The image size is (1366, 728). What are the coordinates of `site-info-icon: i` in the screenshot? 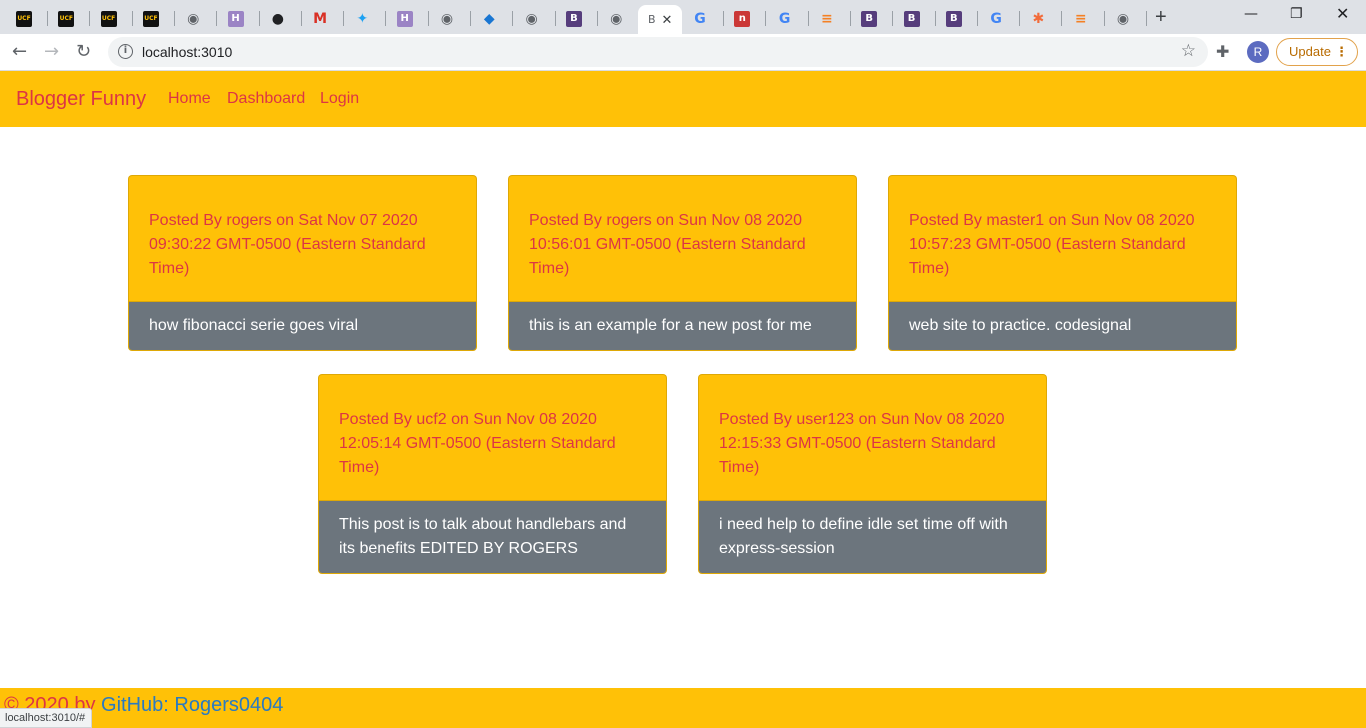 It's located at (125, 51).